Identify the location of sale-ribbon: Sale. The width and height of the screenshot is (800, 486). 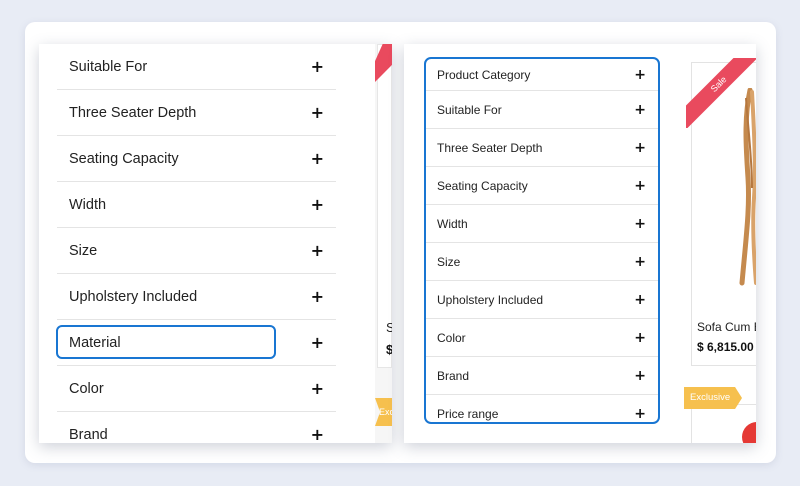
(721, 93).